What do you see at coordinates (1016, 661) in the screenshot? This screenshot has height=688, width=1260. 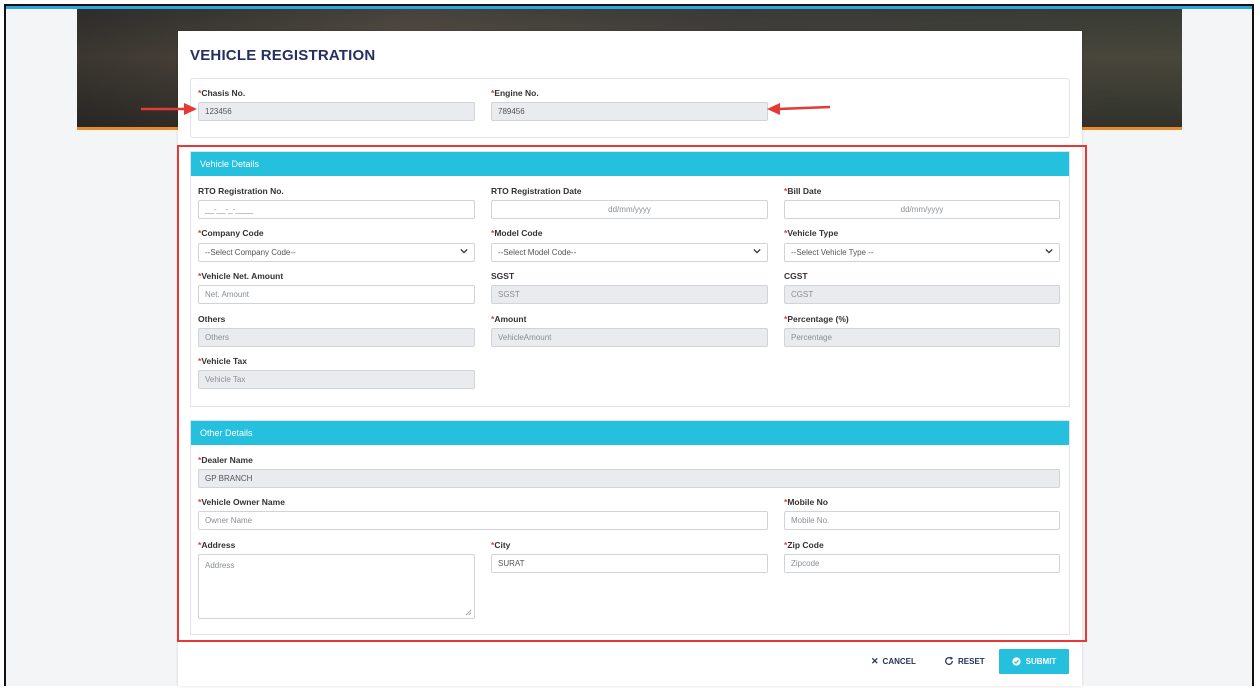 I see `check-circle-icon` at bounding box center [1016, 661].